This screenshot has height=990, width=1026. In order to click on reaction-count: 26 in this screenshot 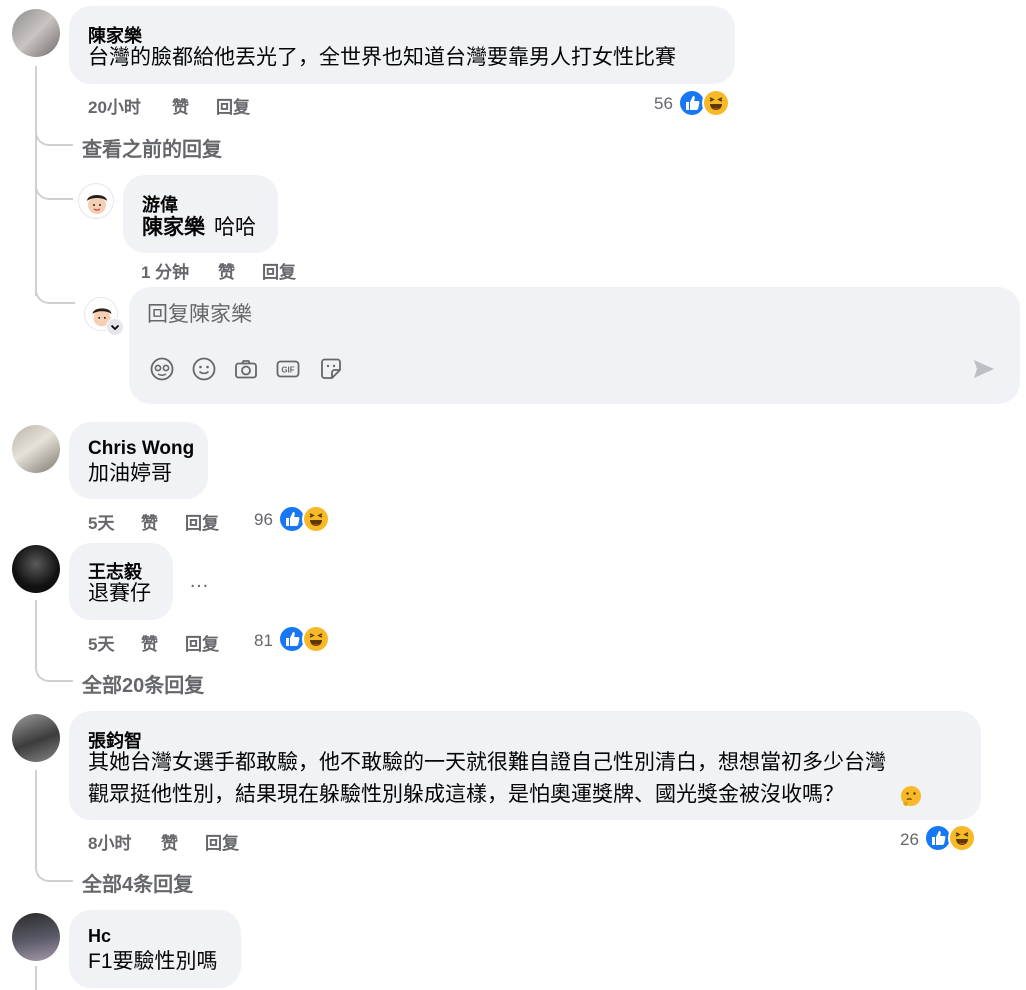, I will do `click(909, 840)`.